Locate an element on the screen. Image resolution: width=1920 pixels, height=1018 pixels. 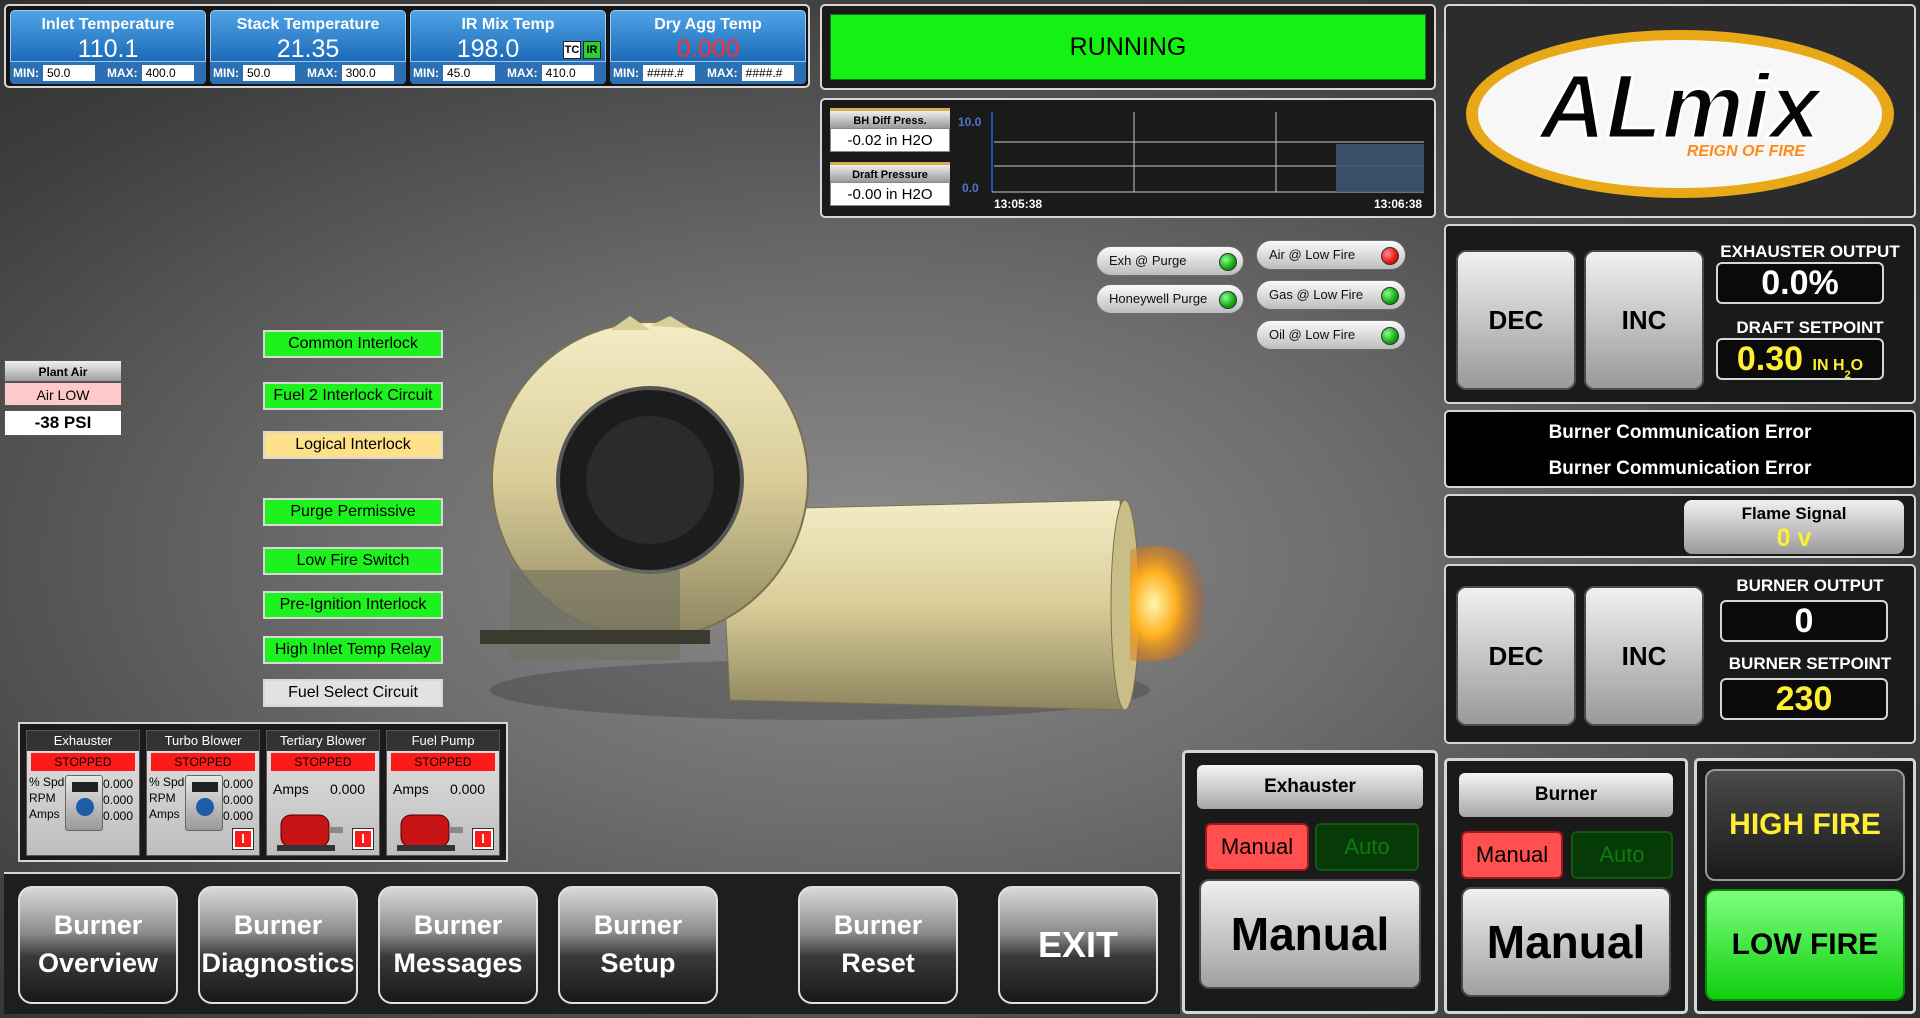
temp-value: 110.1 is located at coordinates (108, 49).